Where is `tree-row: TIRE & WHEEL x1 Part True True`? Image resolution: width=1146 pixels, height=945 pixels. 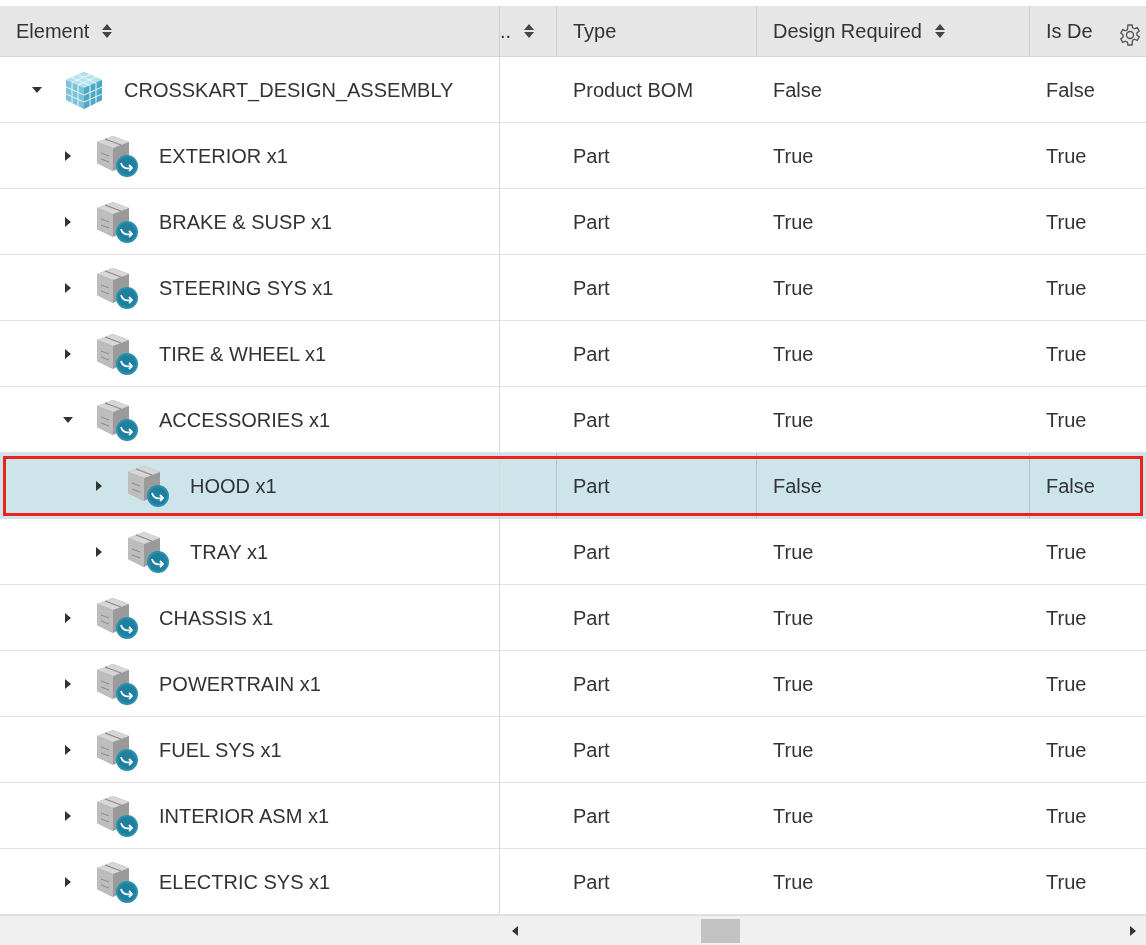 tree-row: TIRE & WHEEL x1 Part True True is located at coordinates (573, 354).